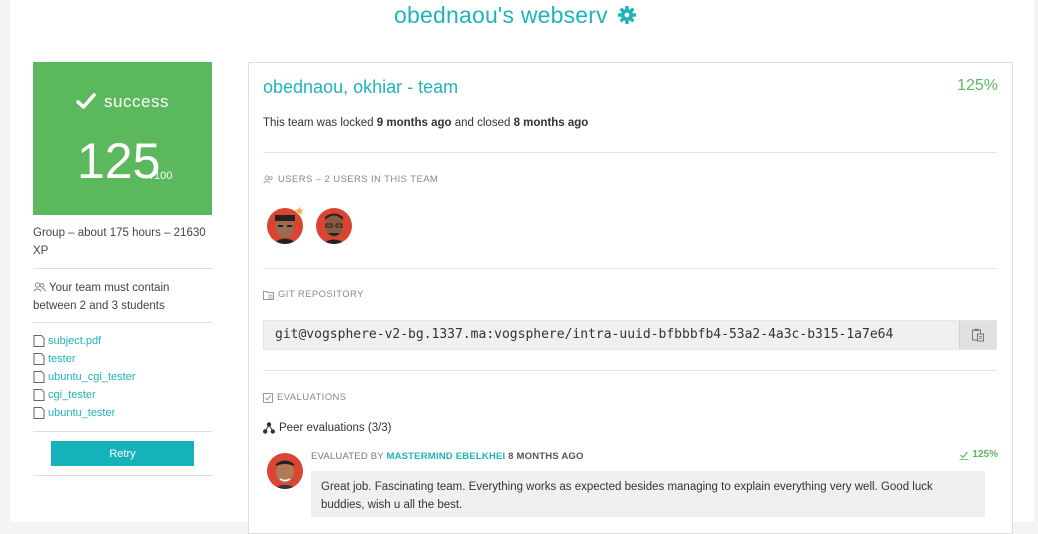 Image resolution: width=1038 pixels, height=534 pixels. What do you see at coordinates (964, 455) in the screenshot?
I see `edit-check-icon` at bounding box center [964, 455].